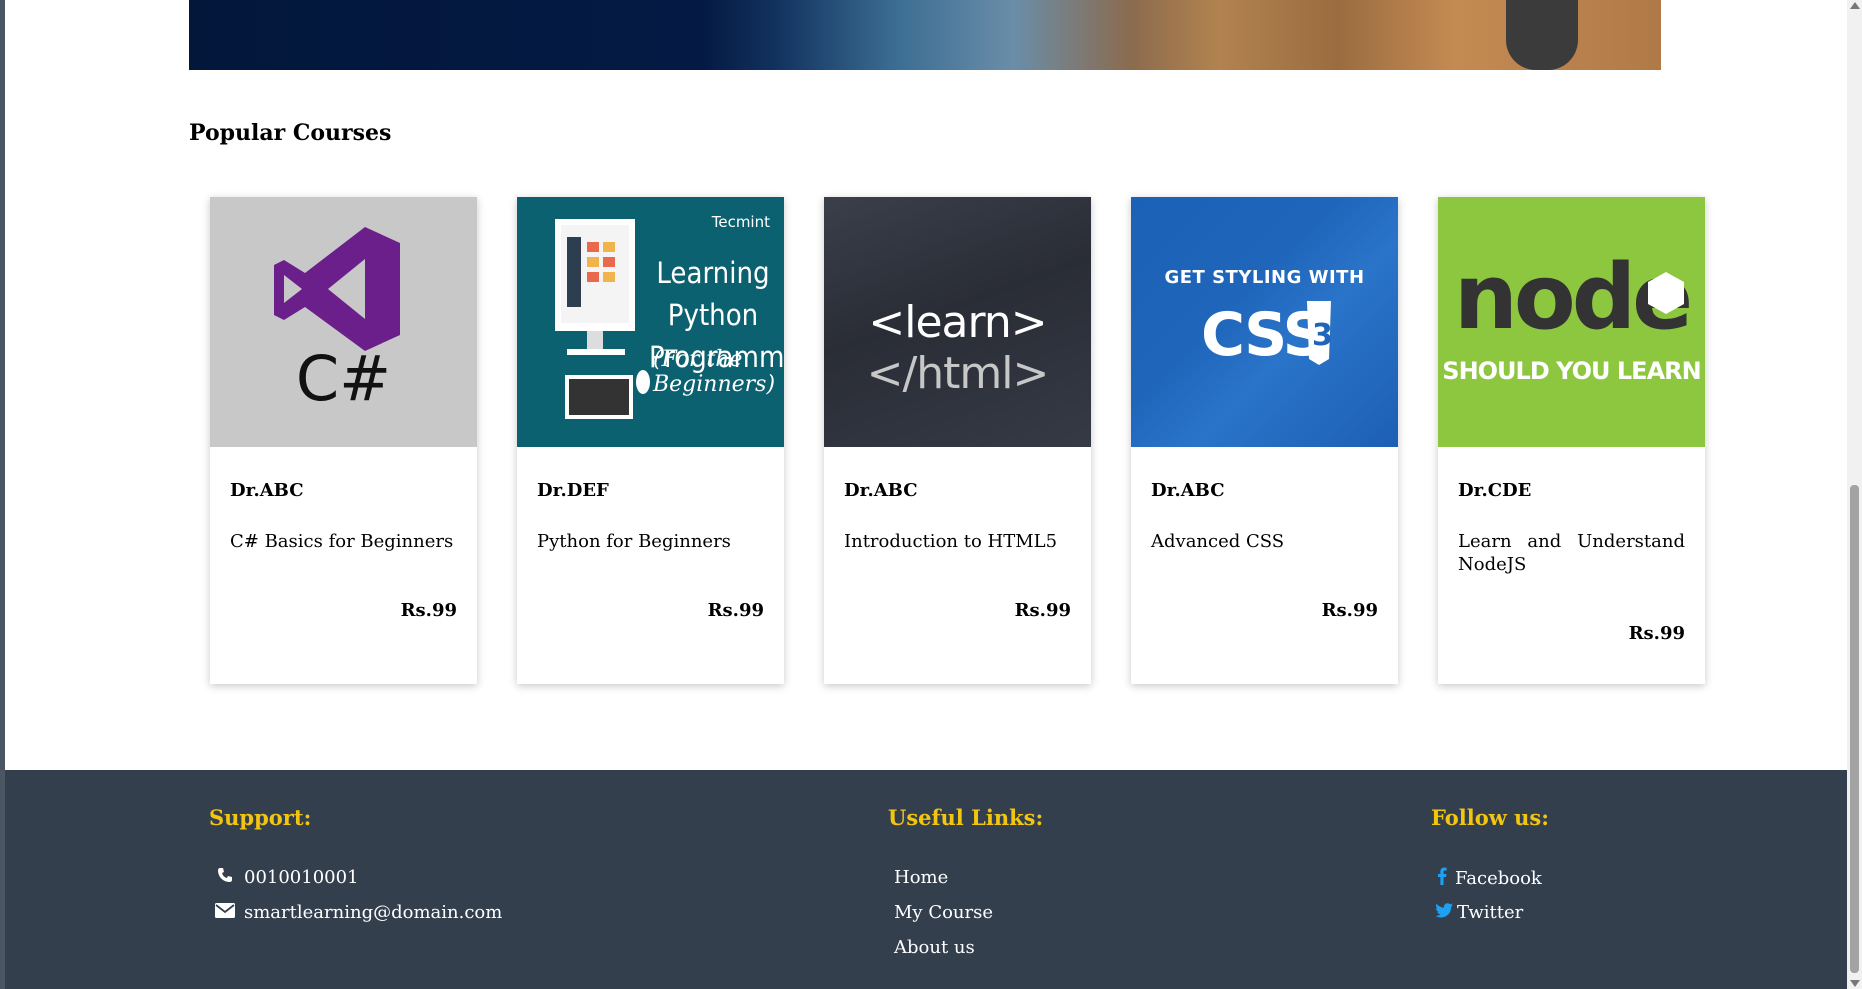  I want to click on twitter-label: Twitter, so click(1490, 912).